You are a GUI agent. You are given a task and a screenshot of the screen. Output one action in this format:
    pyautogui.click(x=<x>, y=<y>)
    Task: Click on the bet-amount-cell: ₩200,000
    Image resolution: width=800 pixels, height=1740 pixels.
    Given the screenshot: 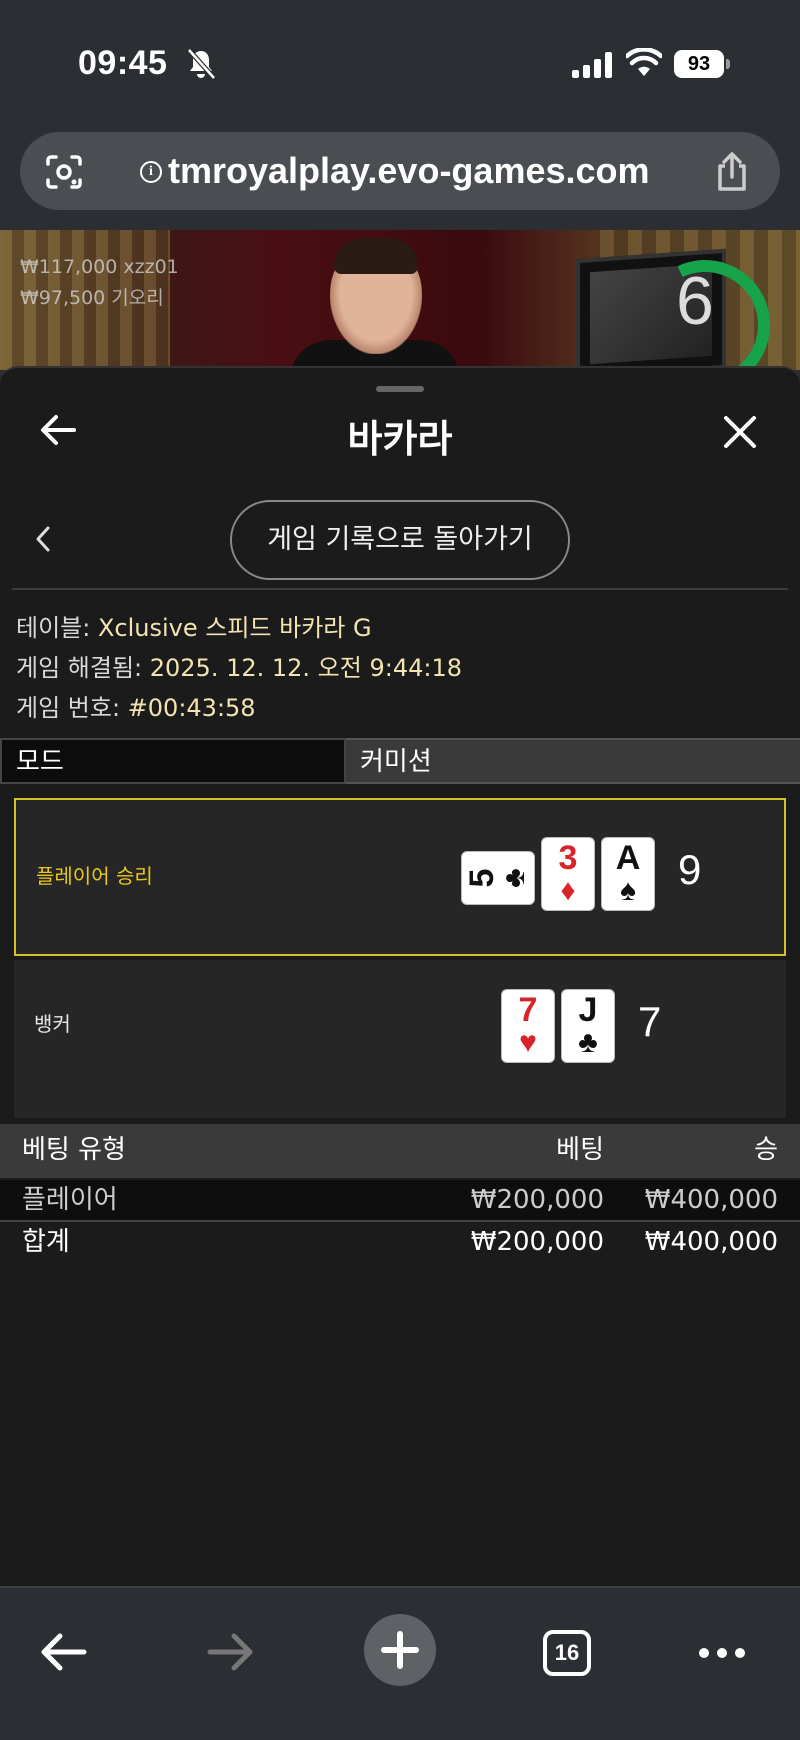 What is the action you would take?
    pyautogui.click(x=537, y=1200)
    